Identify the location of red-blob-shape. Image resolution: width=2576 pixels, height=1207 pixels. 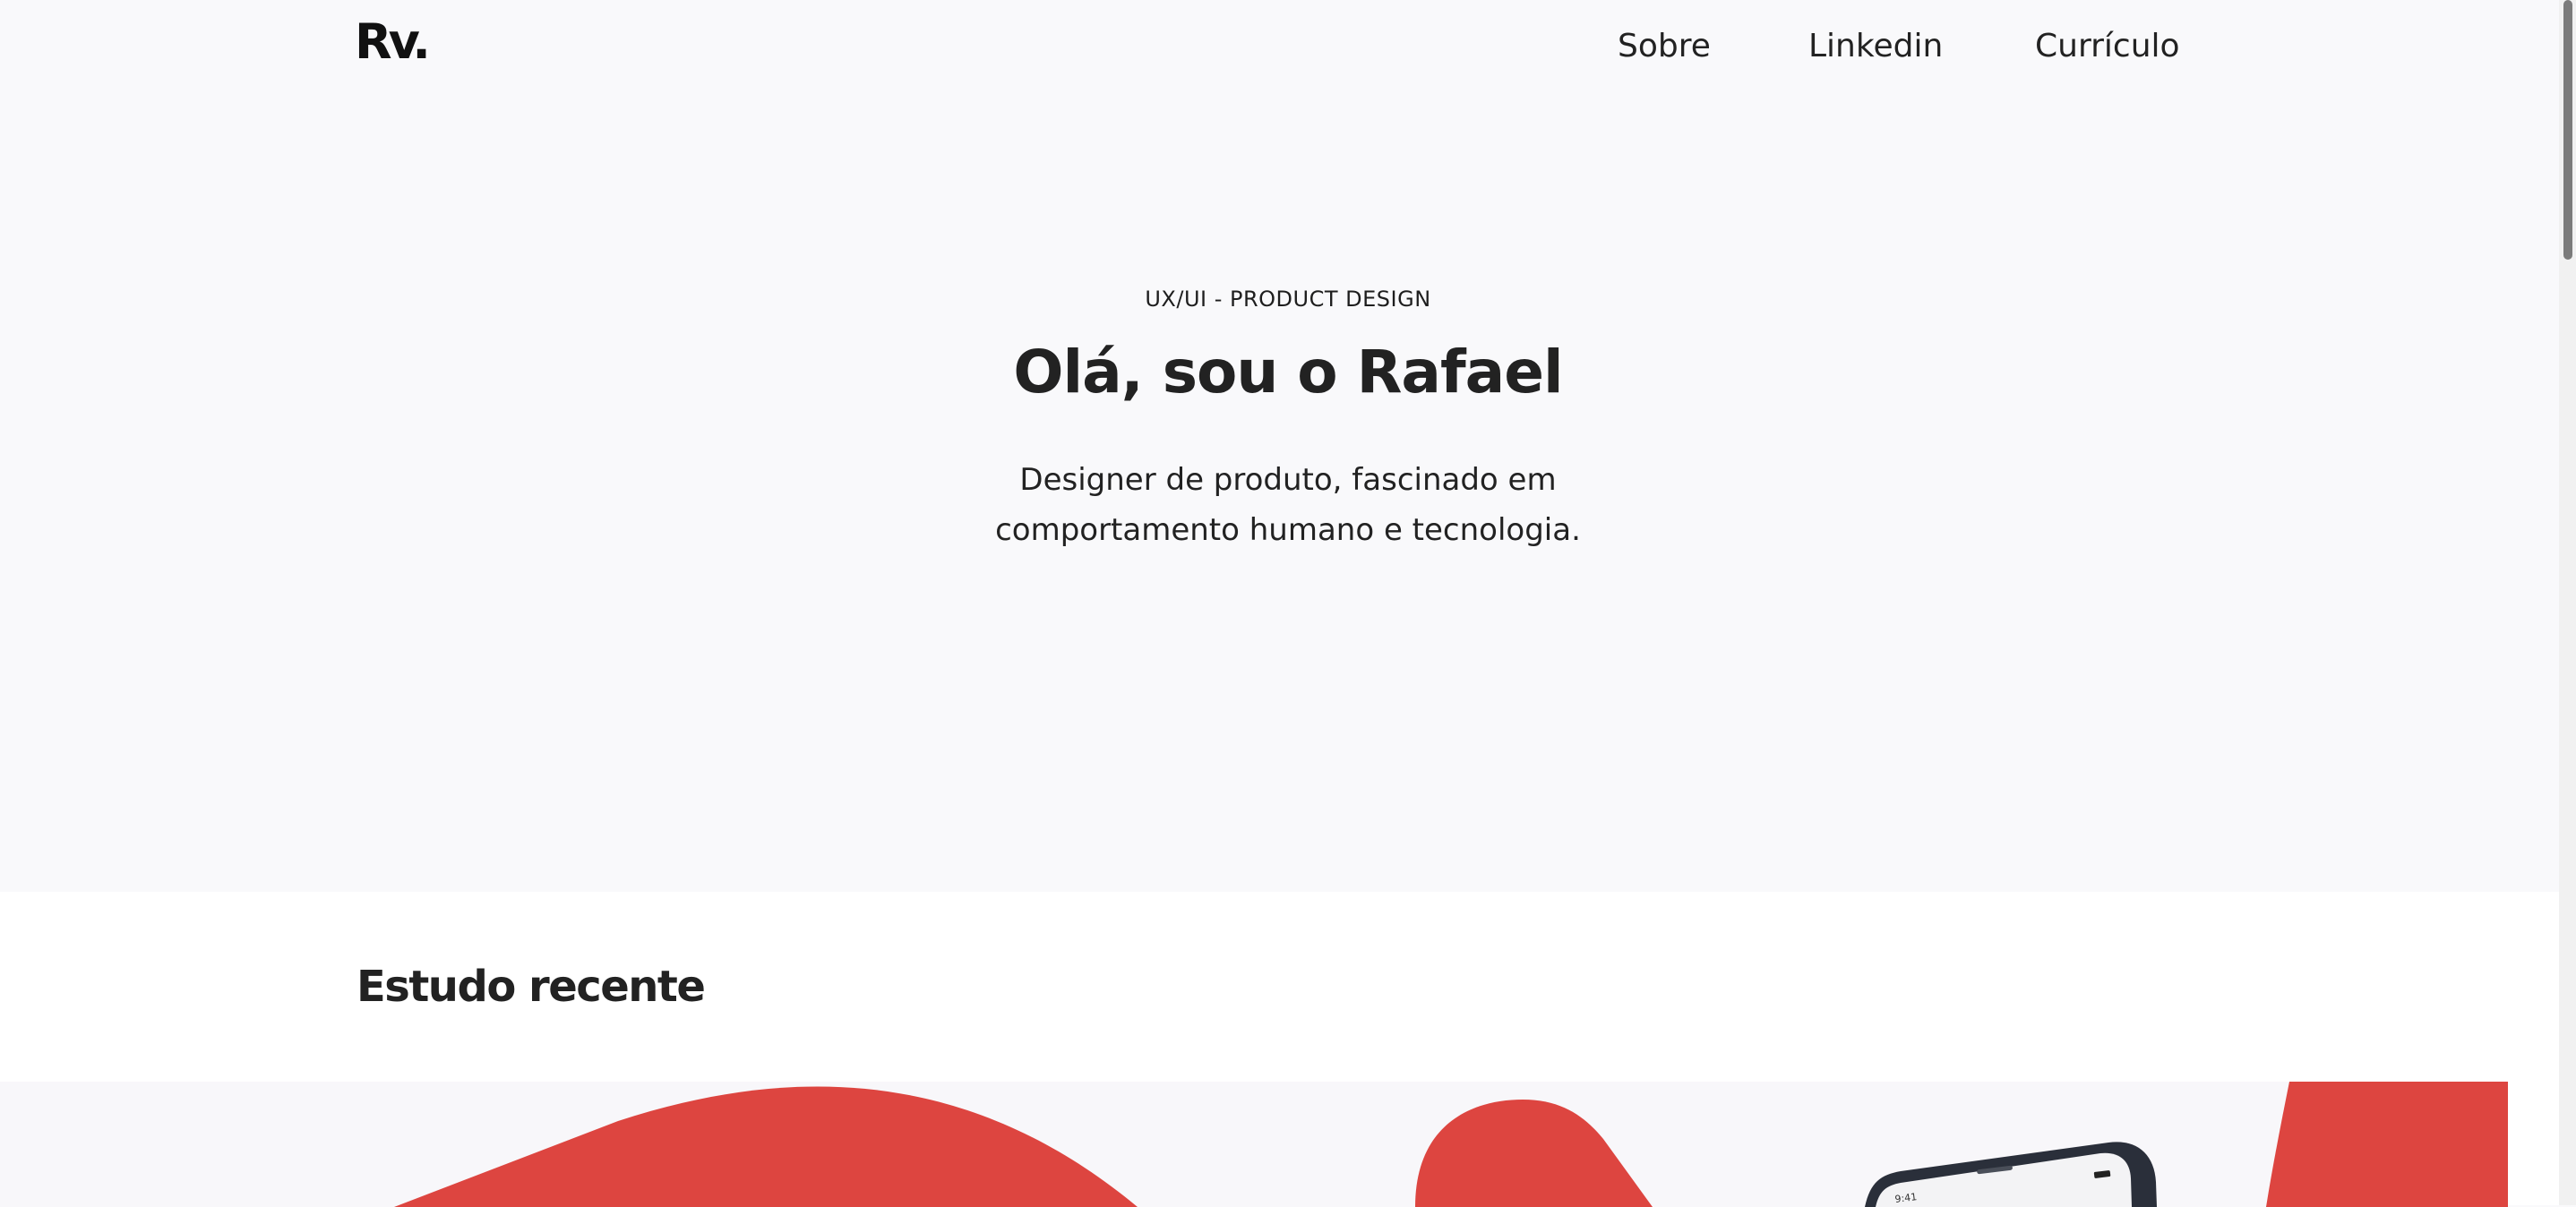
(1534, 1153).